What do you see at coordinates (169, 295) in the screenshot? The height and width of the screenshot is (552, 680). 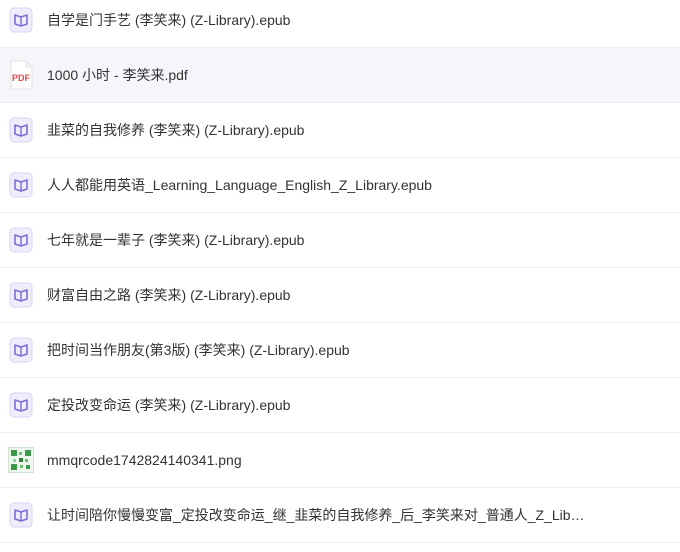 I see `file-name: 财富自由之路 (李笑来) (Z-Library).epub` at bounding box center [169, 295].